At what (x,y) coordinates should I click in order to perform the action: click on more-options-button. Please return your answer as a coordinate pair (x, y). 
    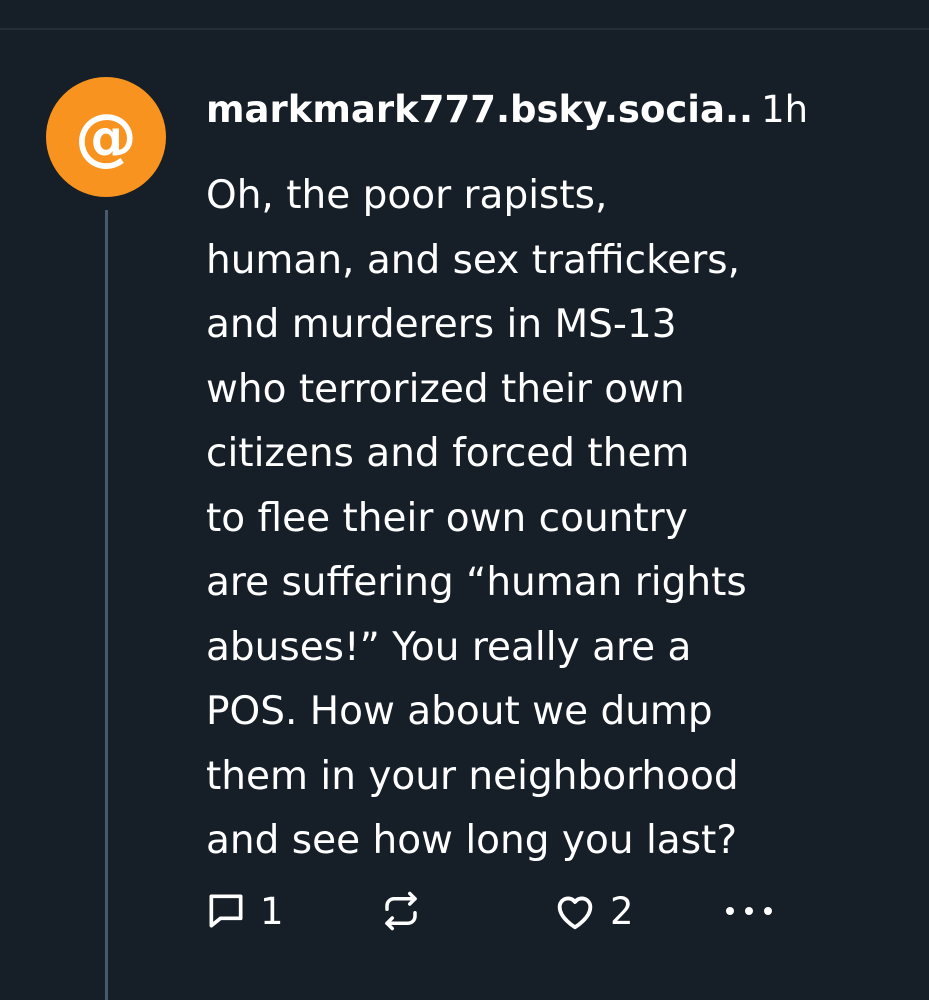
    Looking at the image, I should click on (749, 911).